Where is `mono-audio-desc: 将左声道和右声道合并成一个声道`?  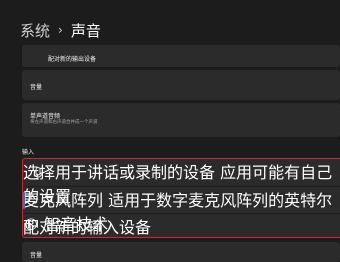 mono-audio-desc: 将左声道和右声道合并成一个声道 is located at coordinates (64, 122).